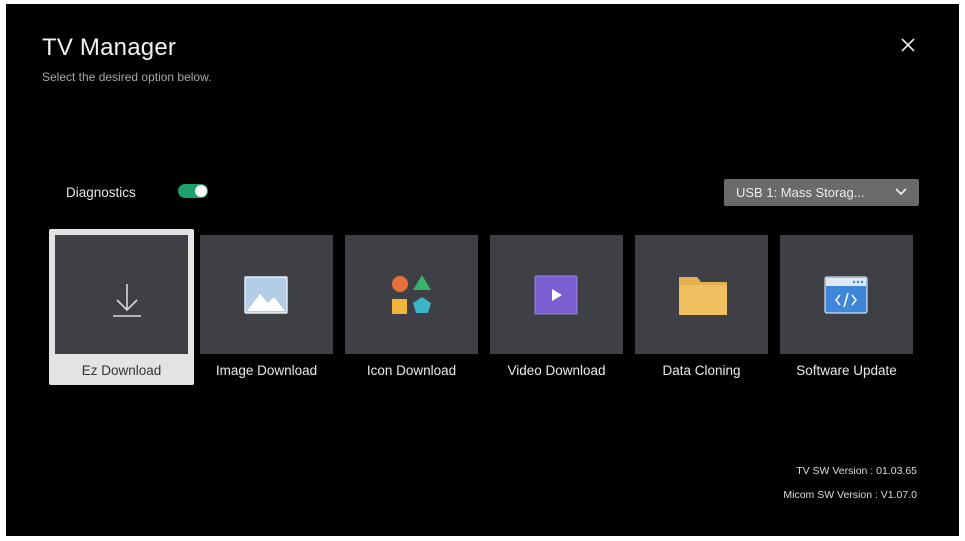 The width and height of the screenshot is (965, 541). Describe the element at coordinates (127, 300) in the screenshot. I see `download-icon` at that location.